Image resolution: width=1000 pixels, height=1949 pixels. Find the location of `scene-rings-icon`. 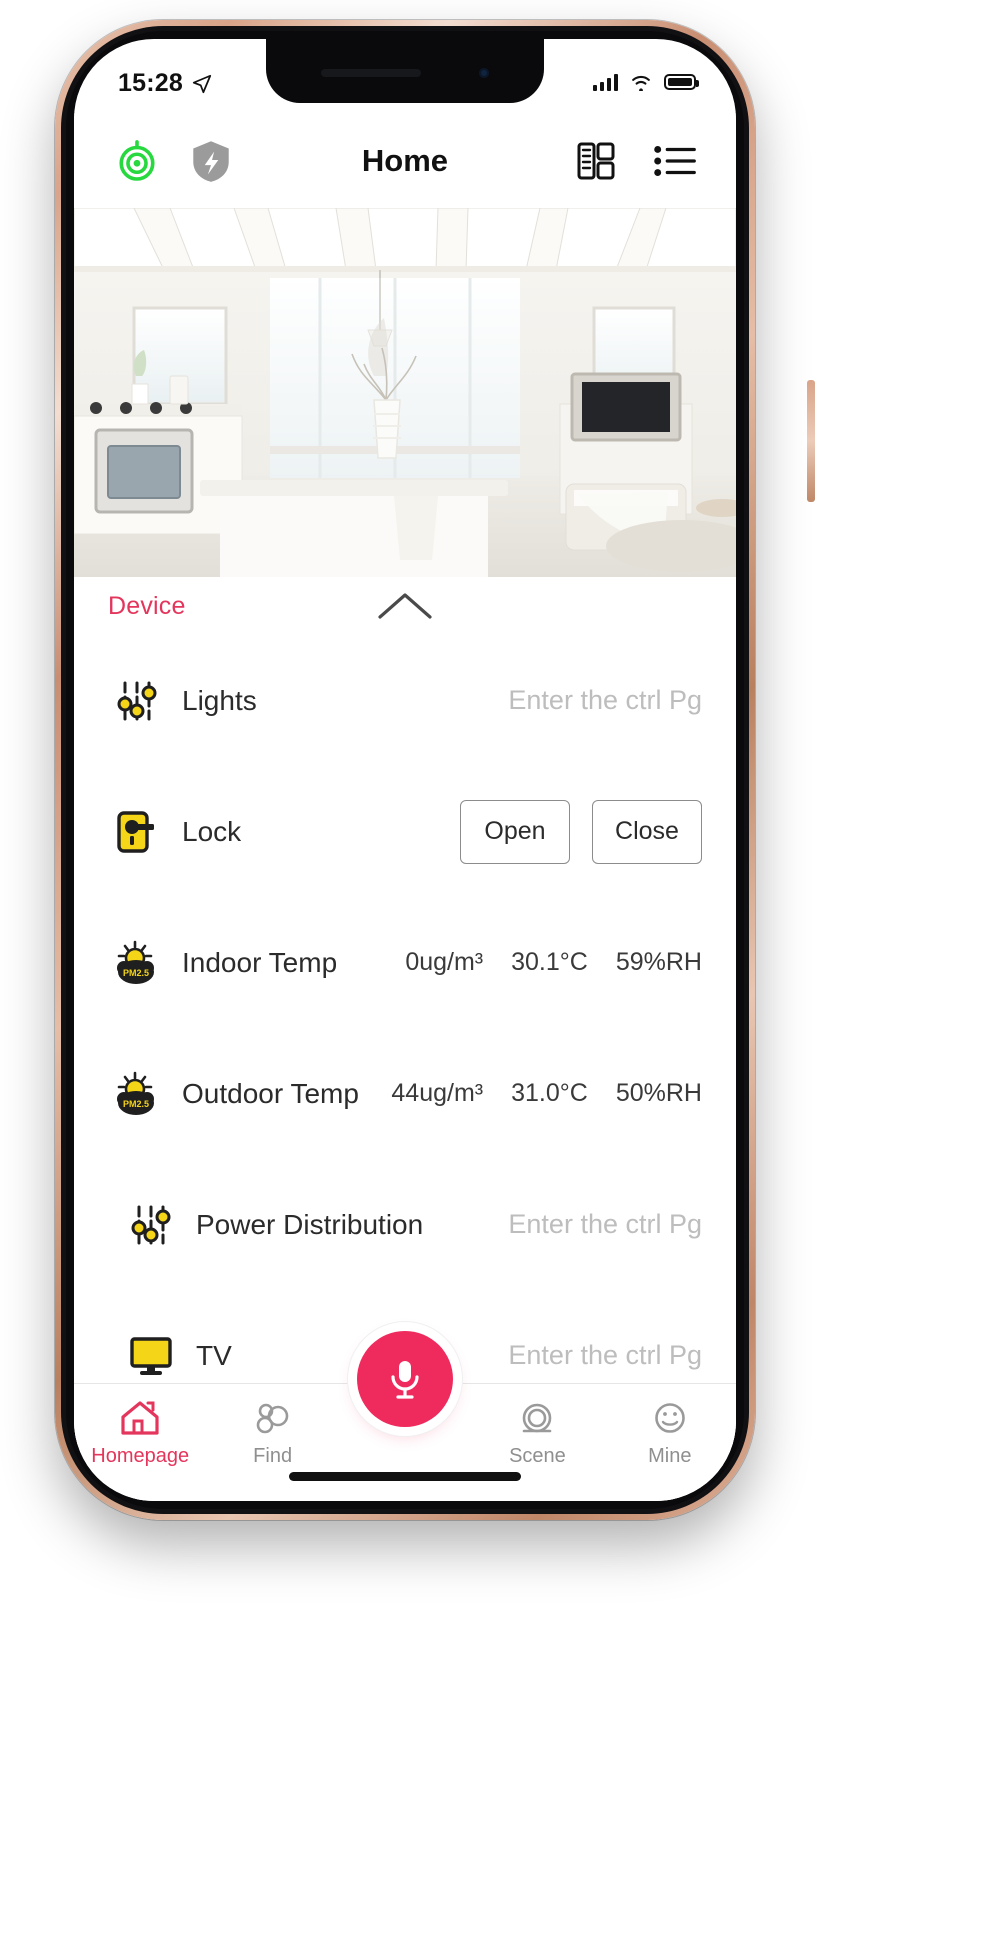

scene-rings-icon is located at coordinates (537, 1418).